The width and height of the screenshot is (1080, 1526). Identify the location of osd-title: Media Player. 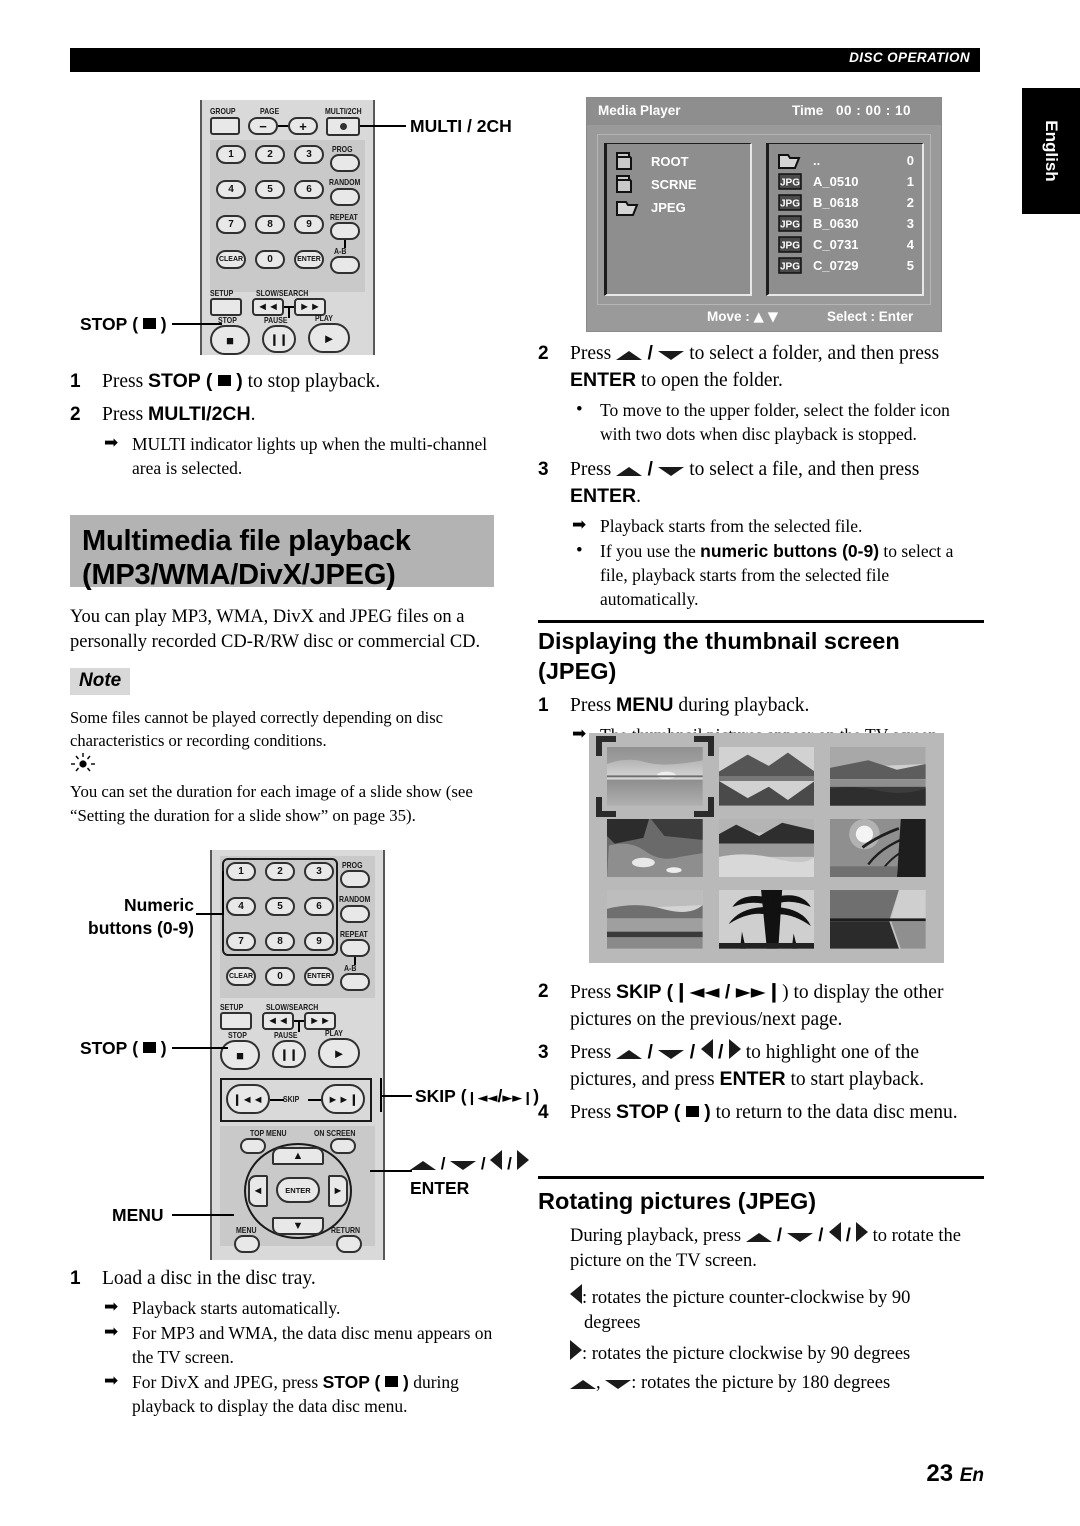
(639, 110).